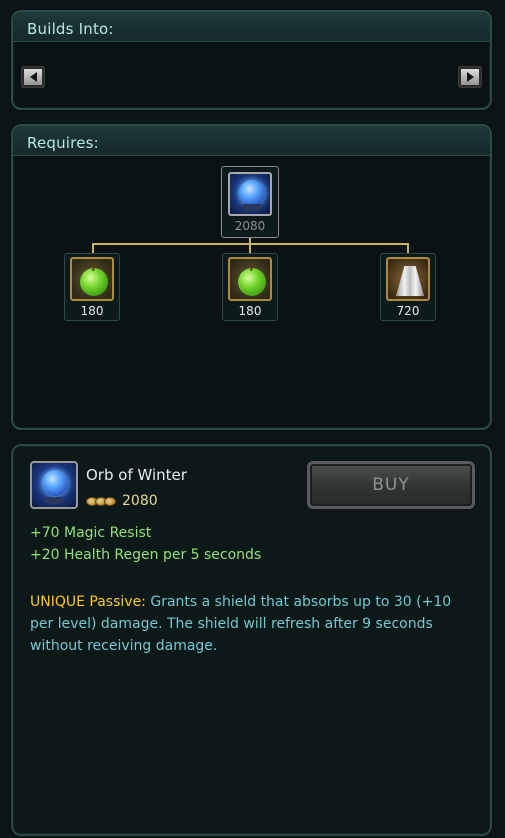 This screenshot has height=838, width=505. What do you see at coordinates (251, 141) in the screenshot?
I see `requires-header: Requires:` at bounding box center [251, 141].